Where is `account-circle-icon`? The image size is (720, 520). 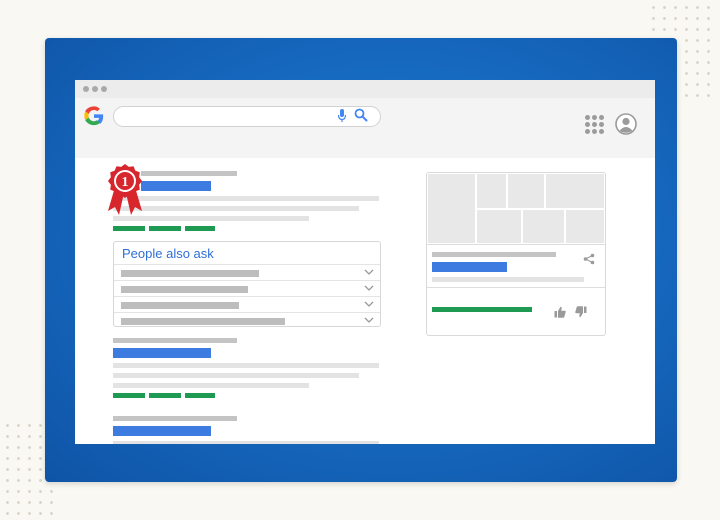
account-circle-icon is located at coordinates (626, 124).